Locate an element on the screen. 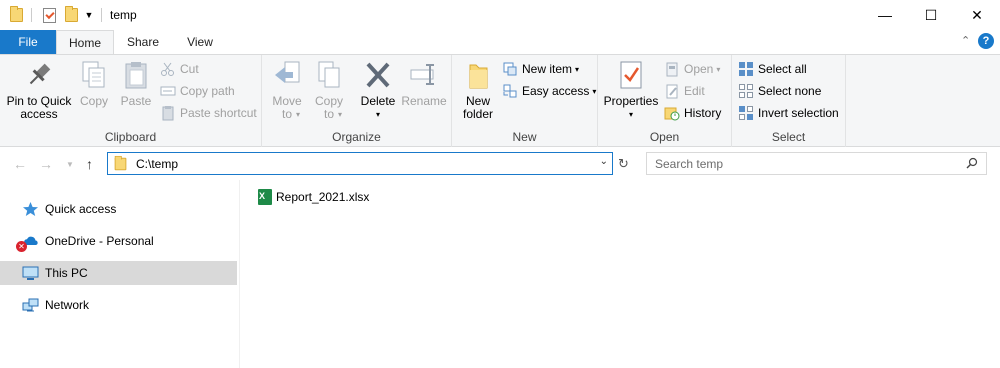 This screenshot has height=368, width=1000. search-placeholder: Search temp is located at coordinates (689, 163).